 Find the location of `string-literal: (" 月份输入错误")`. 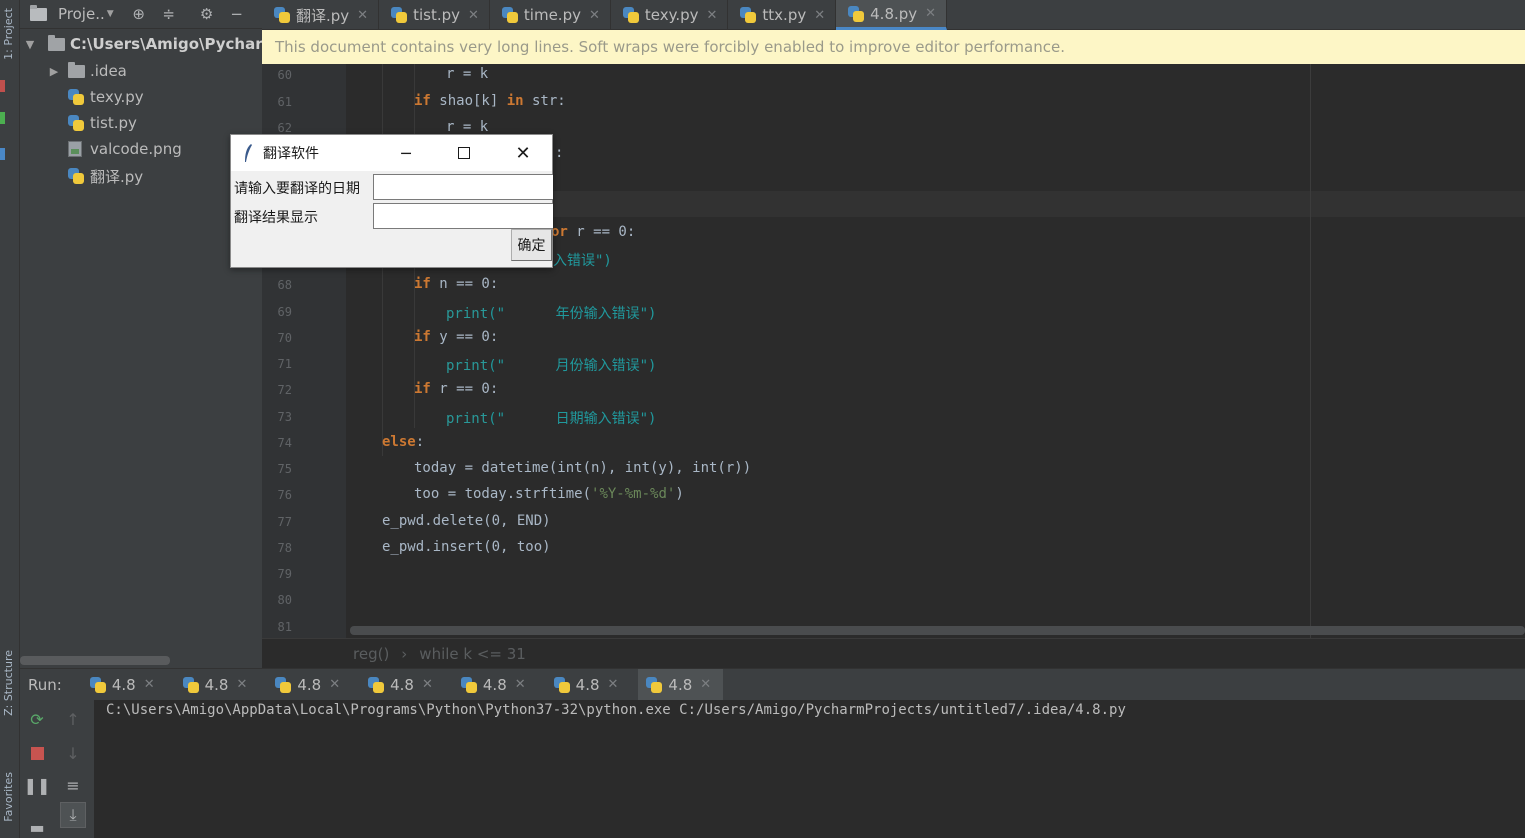

string-literal: (" 月份输入错误") is located at coordinates (572, 366).